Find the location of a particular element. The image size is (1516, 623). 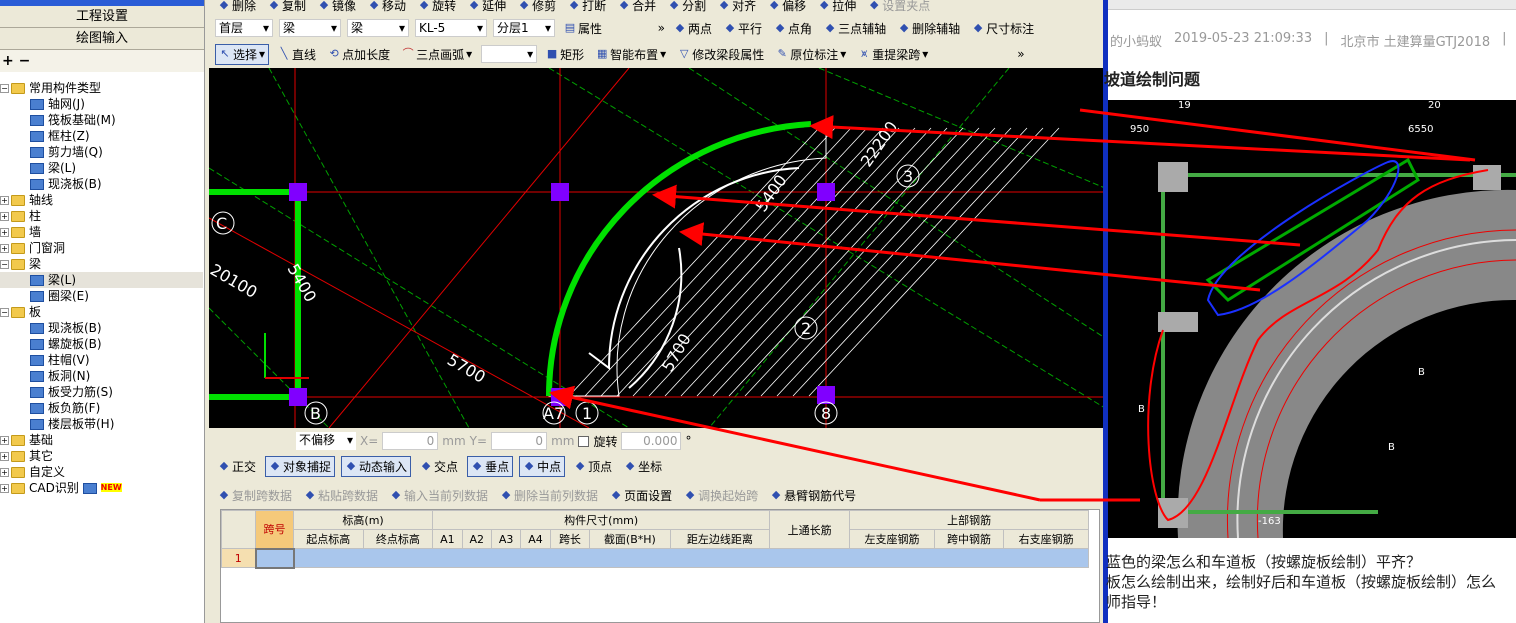

tree-item: 框柱(Z) is located at coordinates (101, 136).